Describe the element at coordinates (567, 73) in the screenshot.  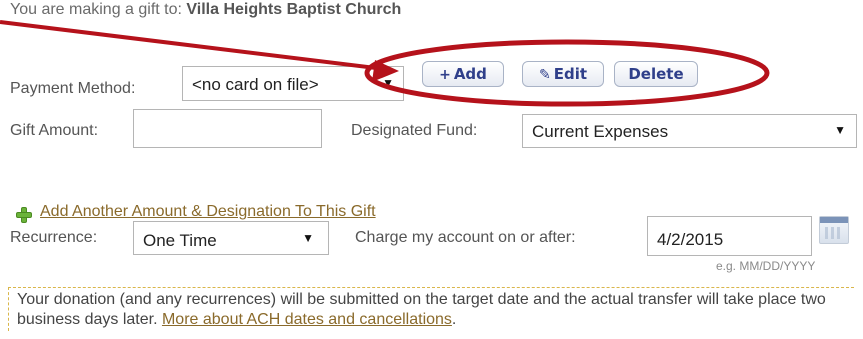
I see `highlight-oval` at that location.